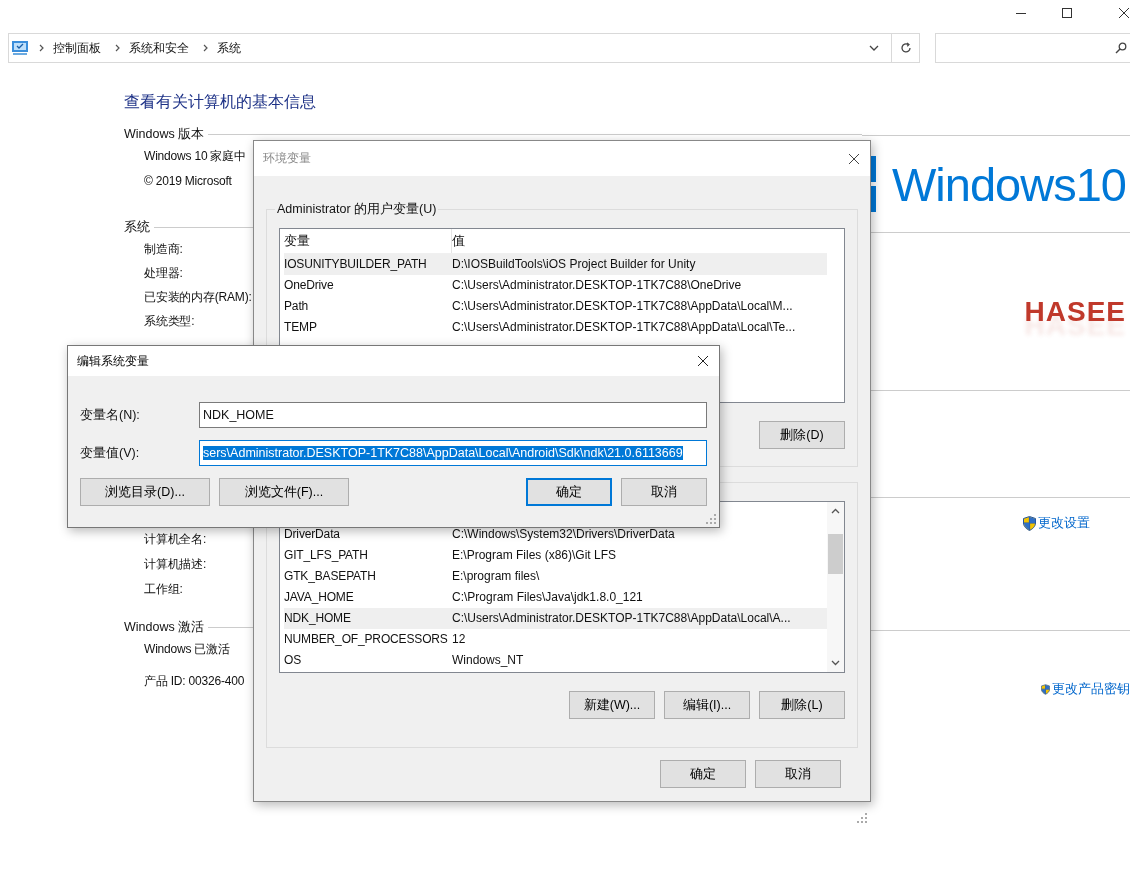  I want to click on variable-row: NUMBER_OF_PROCESSORS 12, so click(555, 639).